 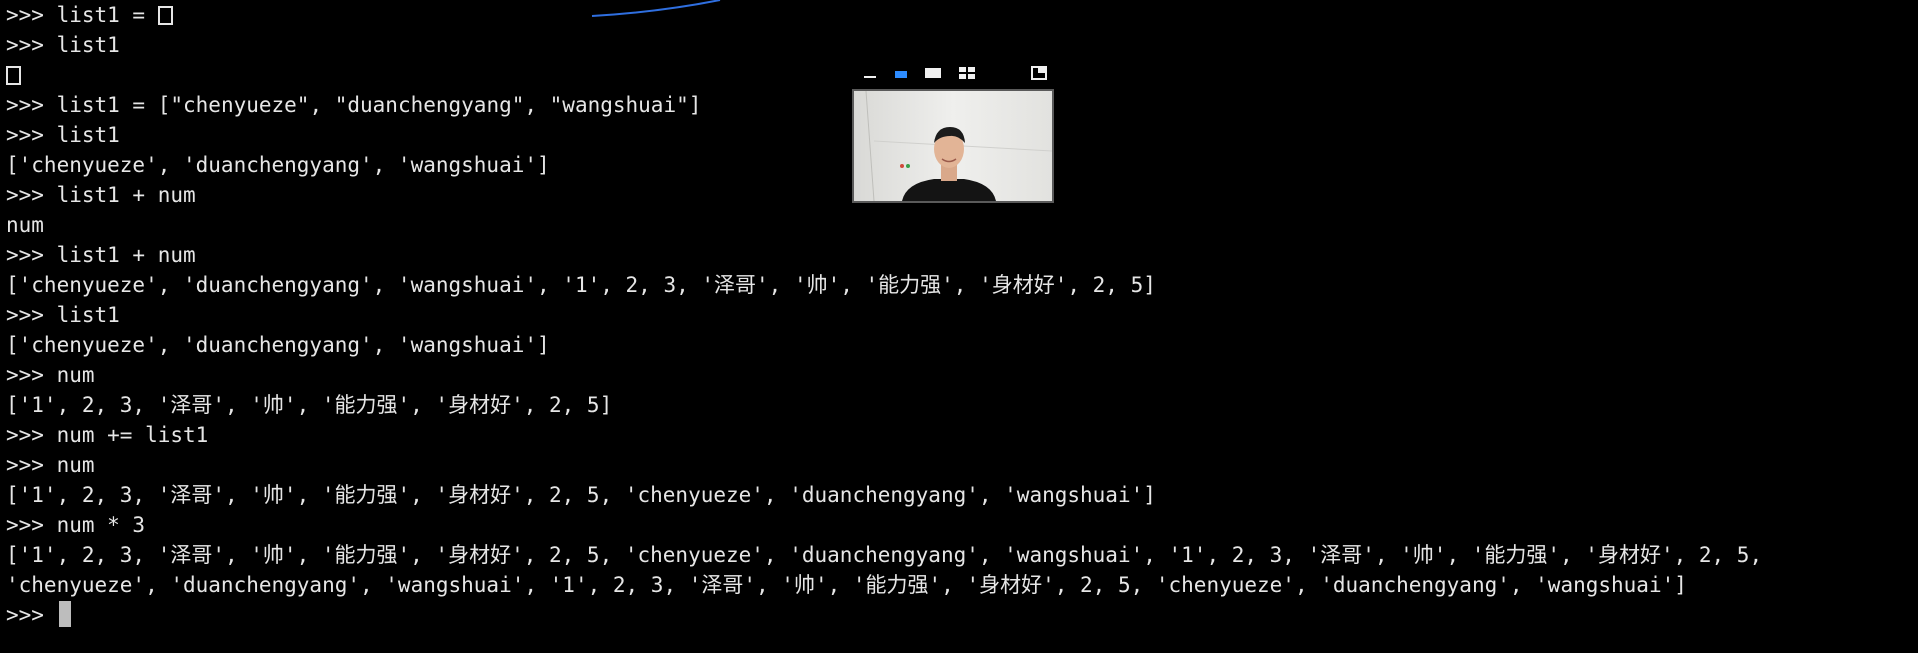 What do you see at coordinates (933, 73) in the screenshot?
I see `fullscreen-icon` at bounding box center [933, 73].